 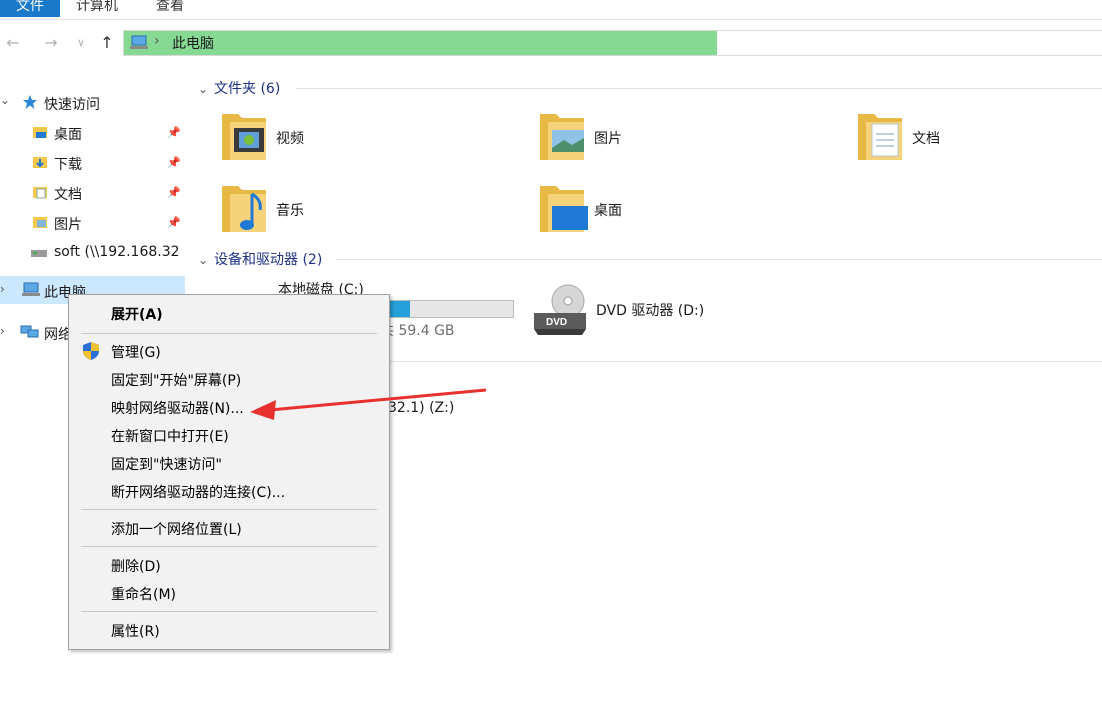 I want to click on menu-item-pin-quick-access: 固定到"快速访问", so click(x=229, y=463).